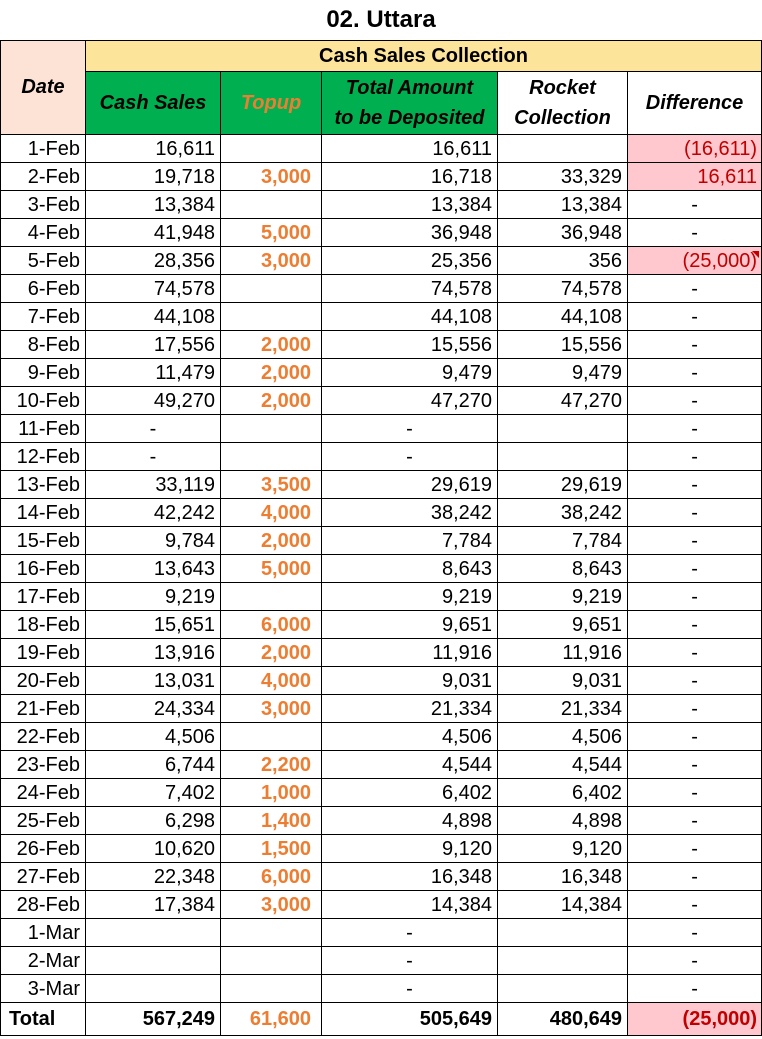  What do you see at coordinates (562, 1019) in the screenshot?
I see `total-rocket-collection: 480,649` at bounding box center [562, 1019].